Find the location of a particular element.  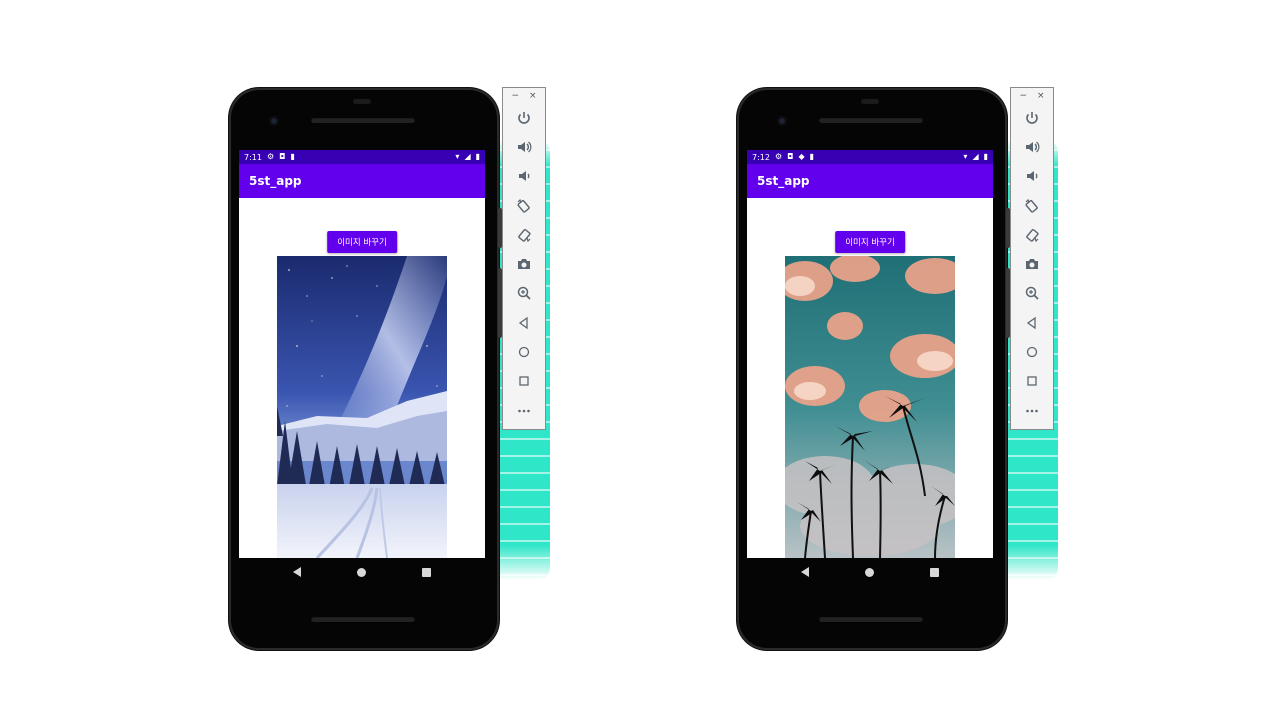

status-bar: 7:11 ⚙ ◘ ▮ ▾ ◢ ▮ is located at coordinates (362, 157).